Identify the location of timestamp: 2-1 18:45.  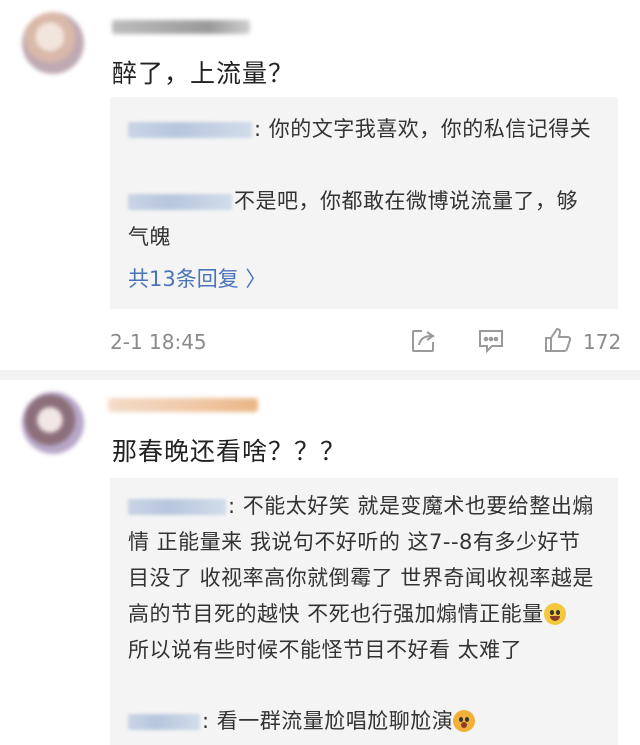
(158, 342).